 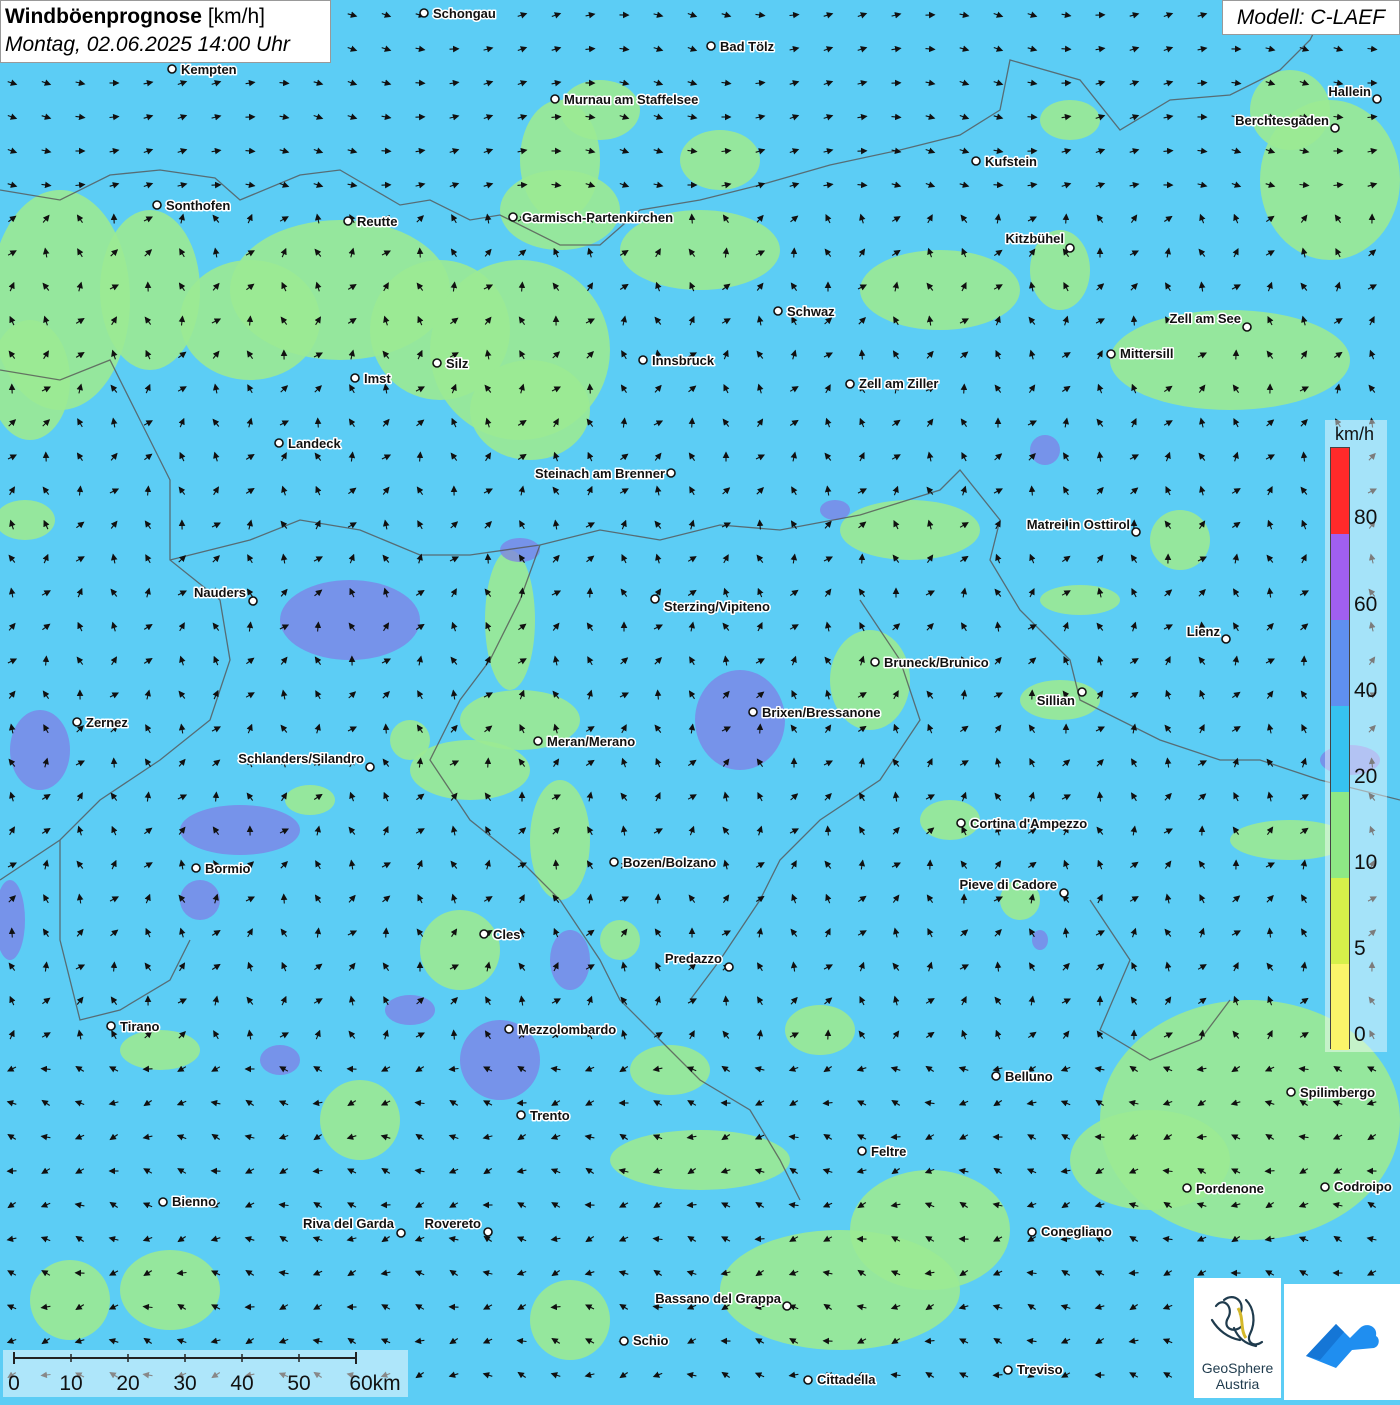 I want to click on city-marker: Garmisch-Partenkirchen, so click(x=591, y=217).